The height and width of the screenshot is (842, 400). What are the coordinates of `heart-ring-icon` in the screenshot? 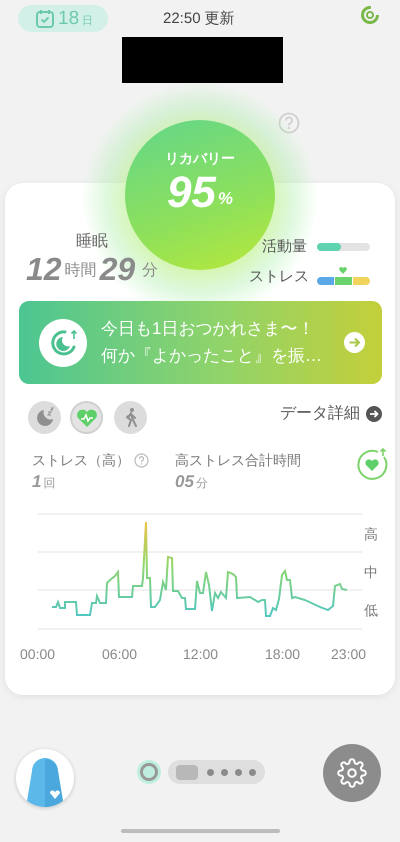 It's located at (372, 464).